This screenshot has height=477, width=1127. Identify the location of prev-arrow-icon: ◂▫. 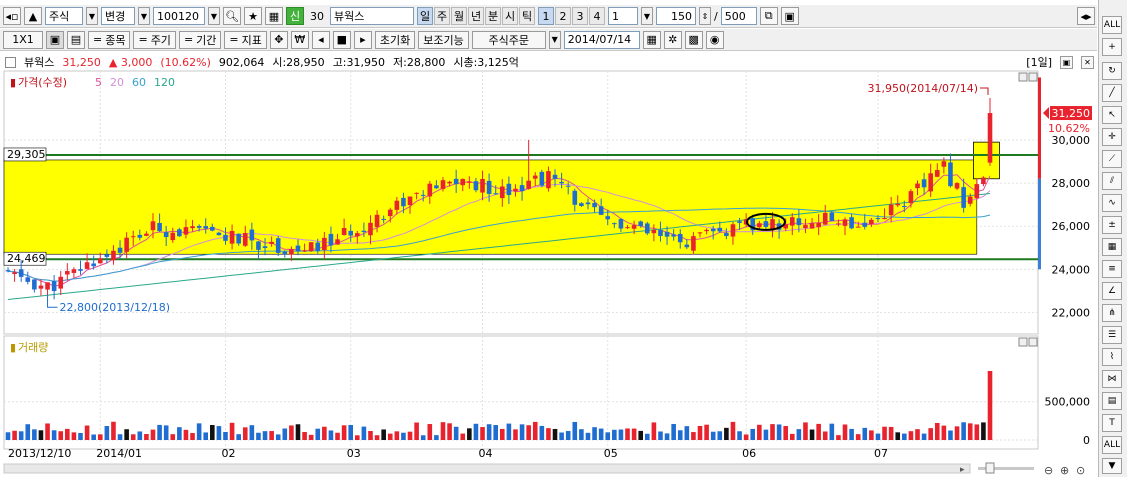
(12, 16).